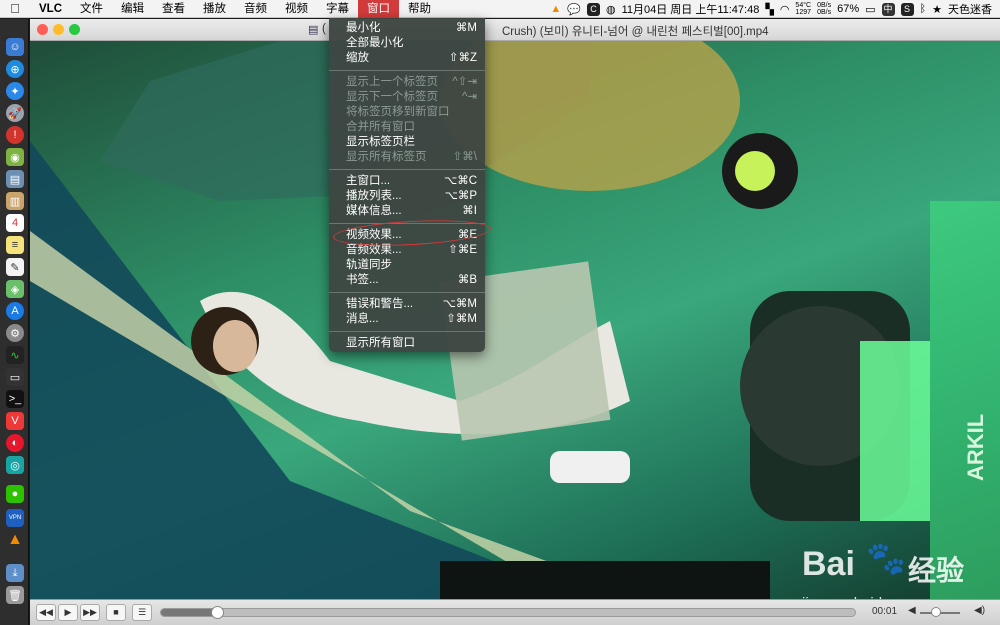  Describe the element at coordinates (91, 9) in the screenshot. I see `menu-file: 文件` at that location.